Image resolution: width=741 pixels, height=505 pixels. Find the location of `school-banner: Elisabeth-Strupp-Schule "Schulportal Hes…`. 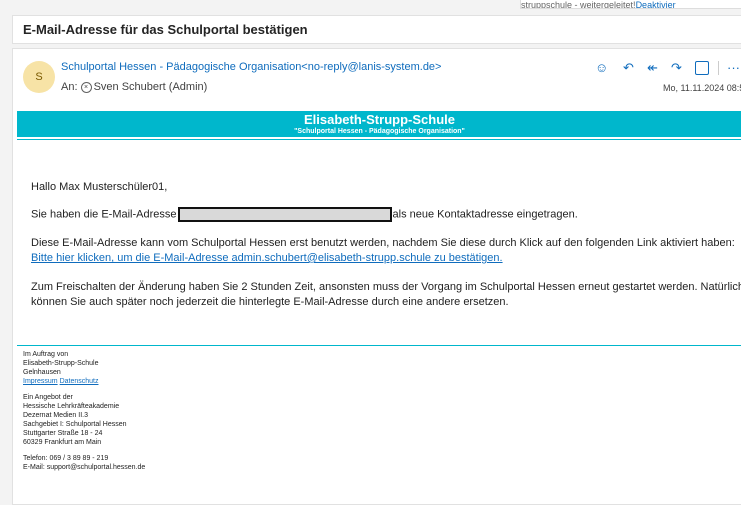

school-banner: Elisabeth-Strupp-Schule "Schulportal Hes… is located at coordinates (379, 124).